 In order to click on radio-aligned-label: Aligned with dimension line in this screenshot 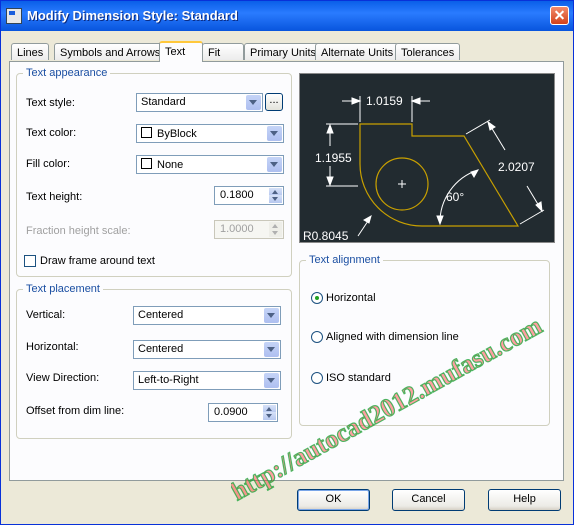, I will do `click(392, 337)`.